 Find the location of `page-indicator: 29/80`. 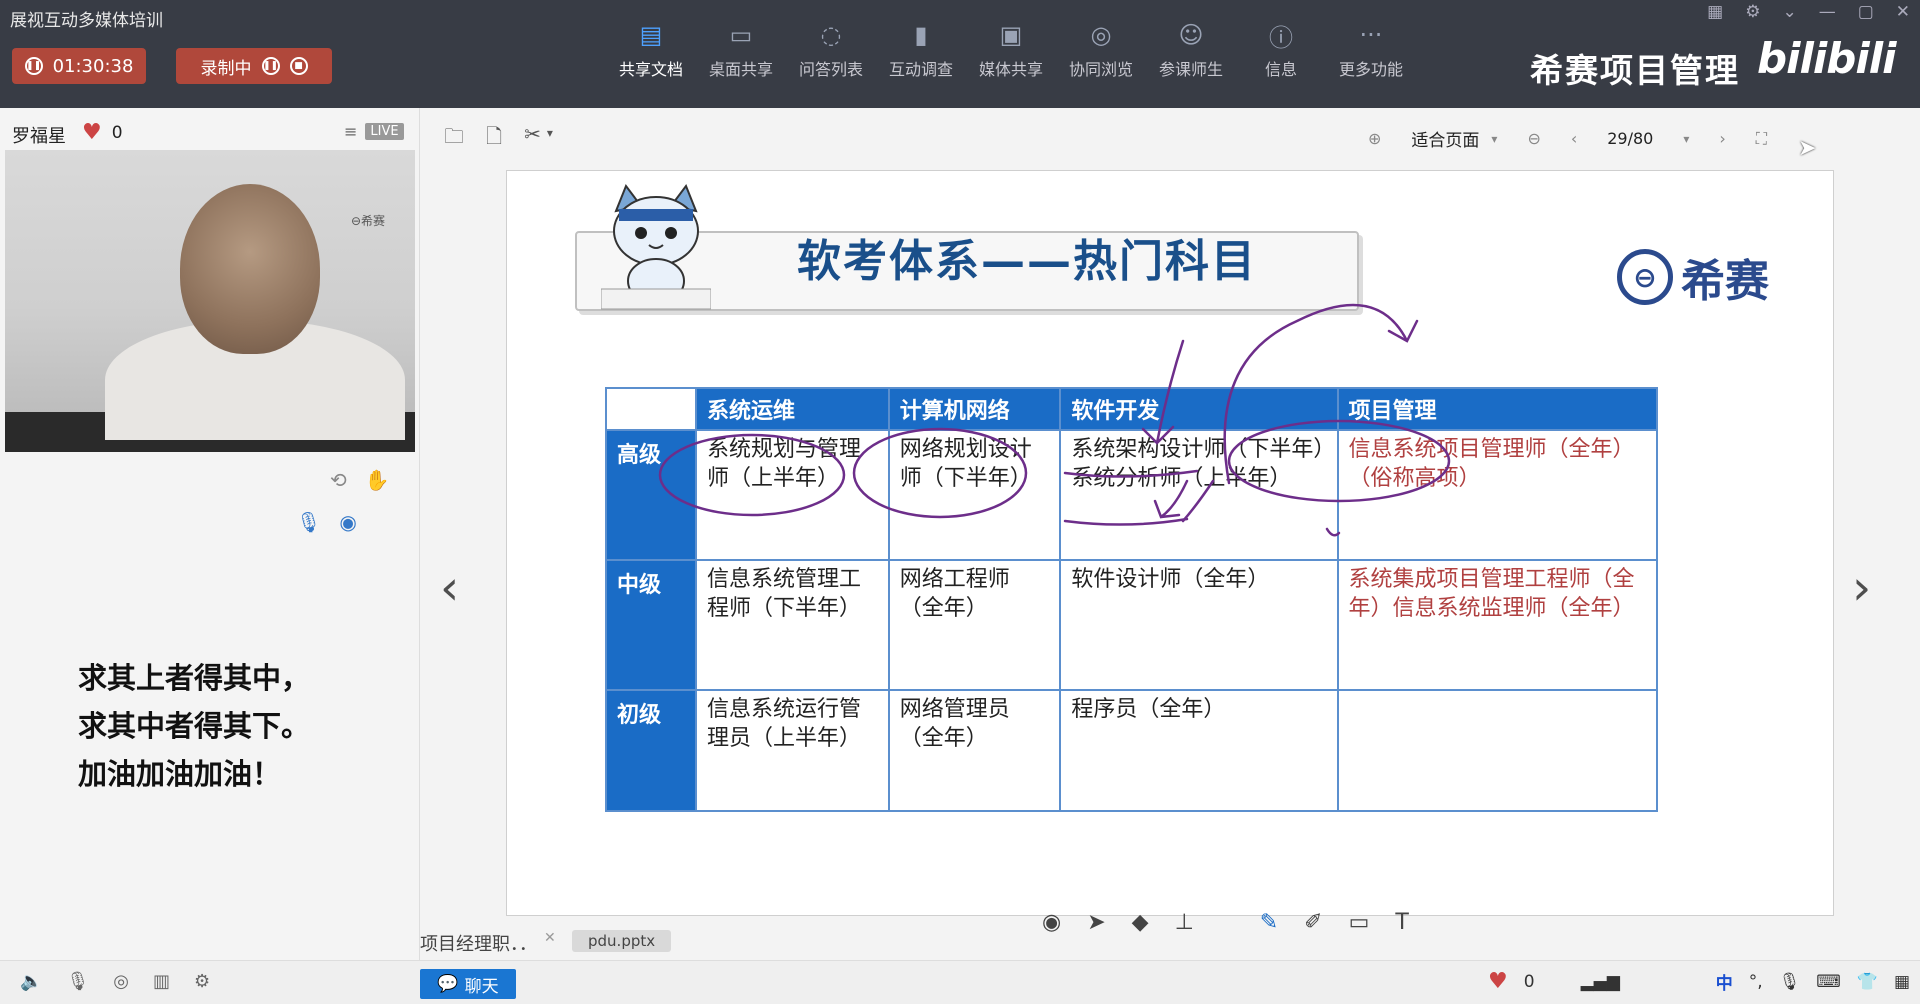

page-indicator: 29/80 is located at coordinates (1630, 138).